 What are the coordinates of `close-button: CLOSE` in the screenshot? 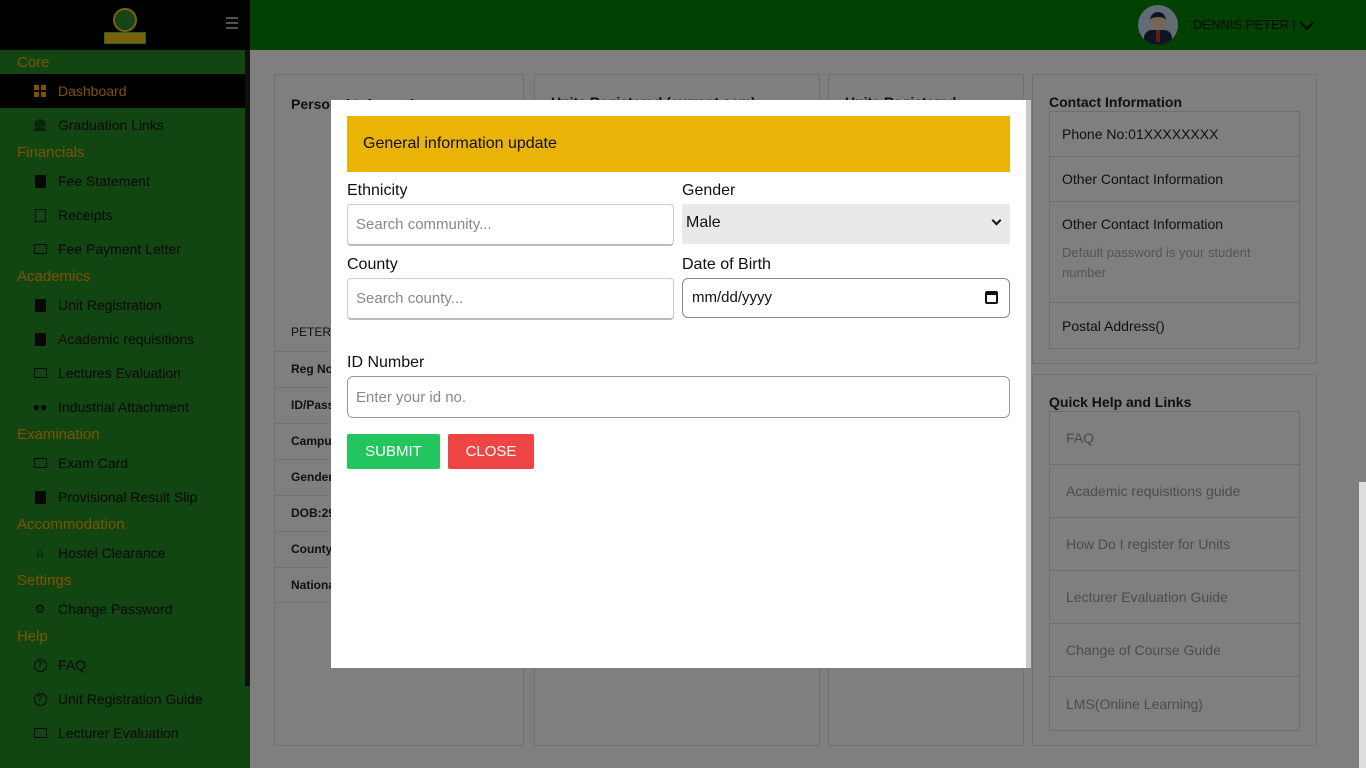 It's located at (491, 451).